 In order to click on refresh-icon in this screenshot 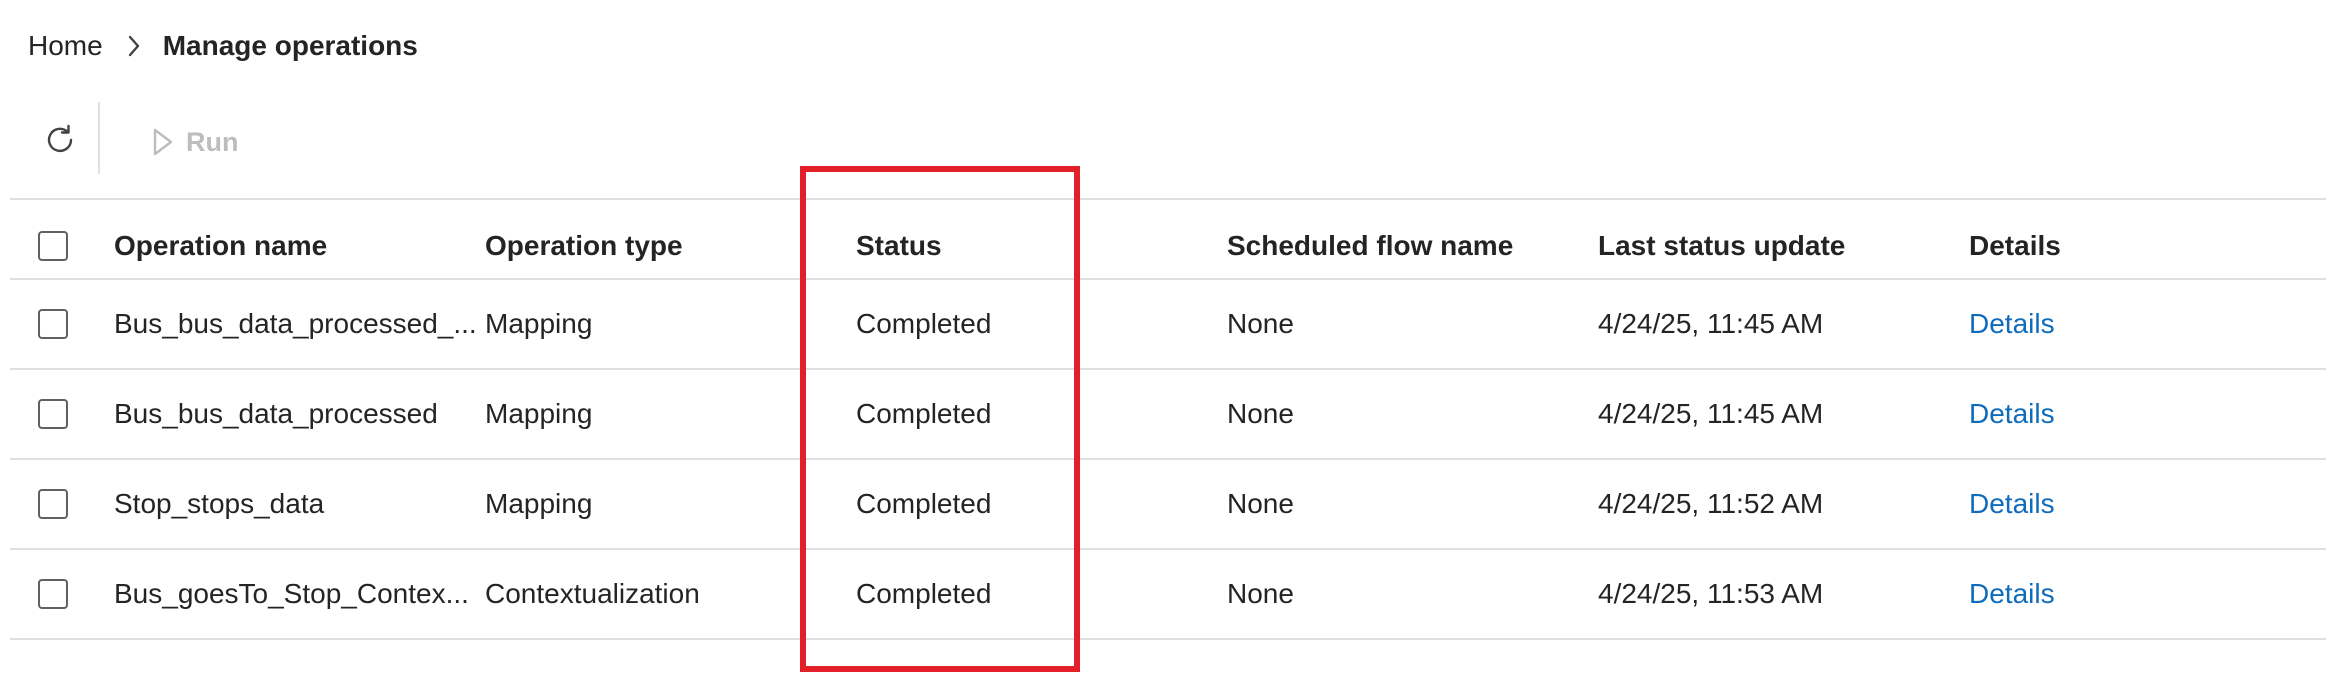, I will do `click(60, 138)`.